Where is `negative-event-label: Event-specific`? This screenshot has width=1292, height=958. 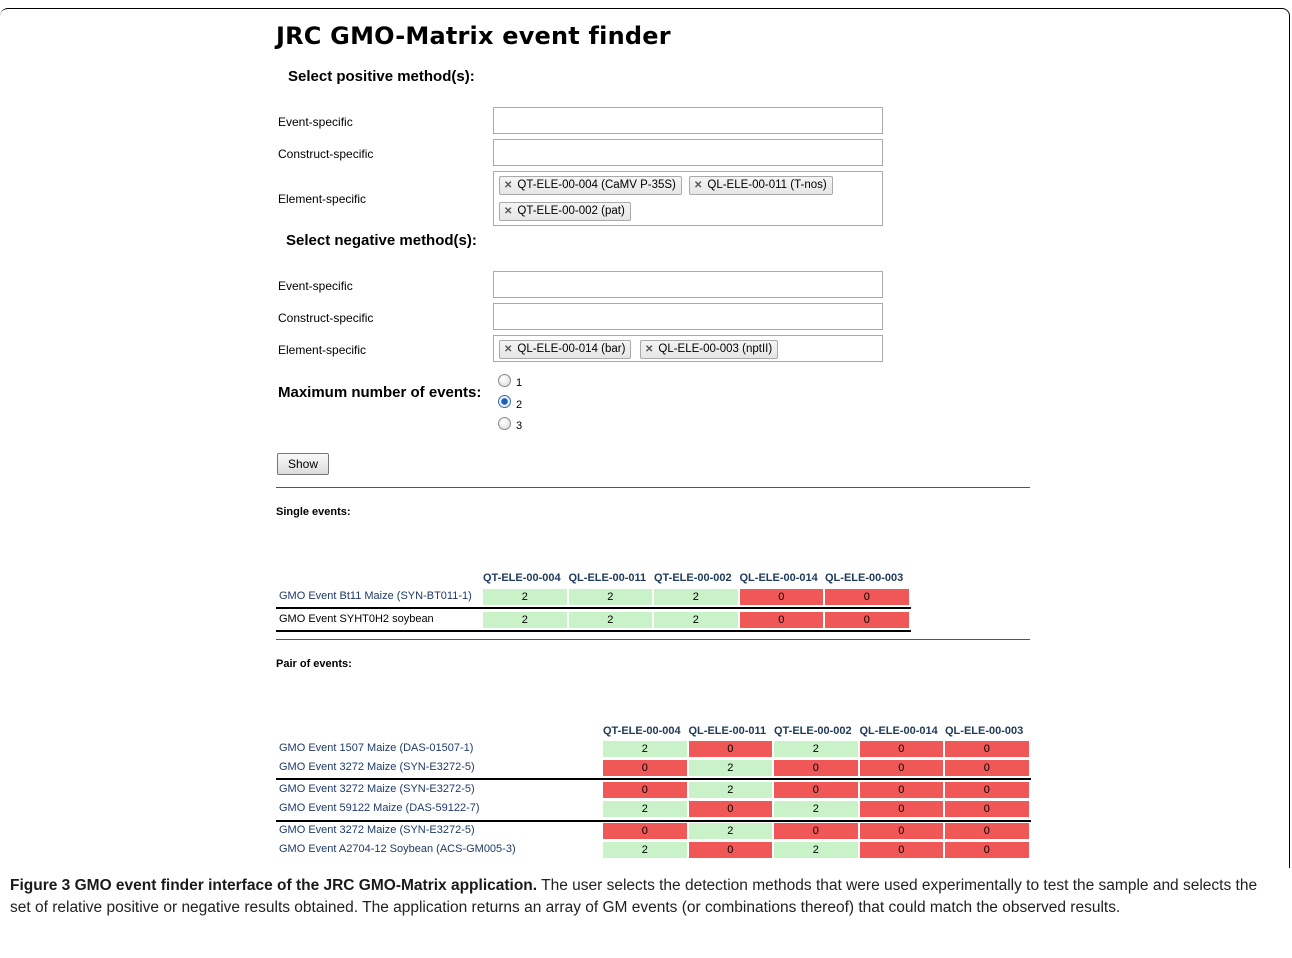
negative-event-label: Event-specific is located at coordinates (315, 286).